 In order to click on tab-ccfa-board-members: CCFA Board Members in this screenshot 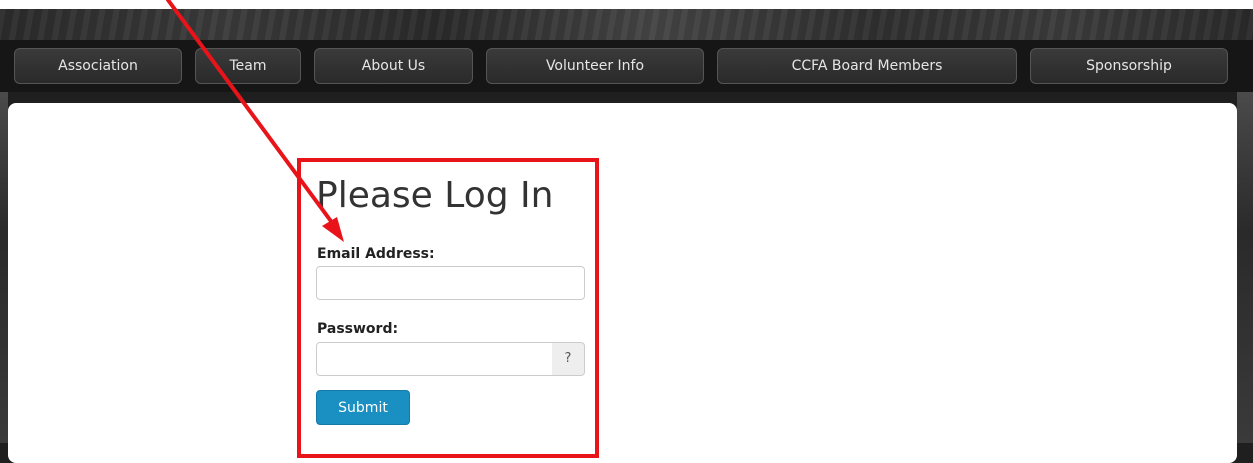, I will do `click(867, 66)`.